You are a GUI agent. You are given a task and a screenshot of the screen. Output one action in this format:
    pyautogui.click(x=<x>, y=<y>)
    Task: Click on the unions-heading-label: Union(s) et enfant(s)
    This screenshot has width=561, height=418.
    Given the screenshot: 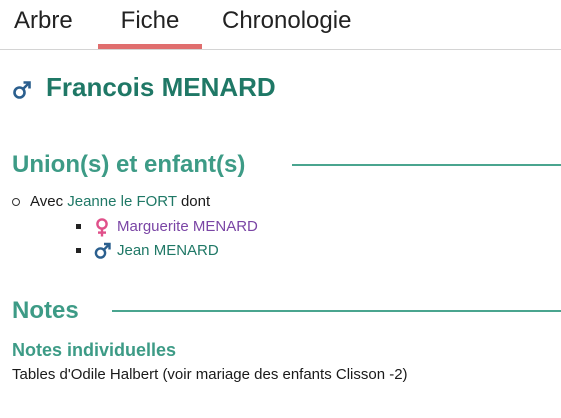 What is the action you would take?
    pyautogui.click(x=129, y=164)
    